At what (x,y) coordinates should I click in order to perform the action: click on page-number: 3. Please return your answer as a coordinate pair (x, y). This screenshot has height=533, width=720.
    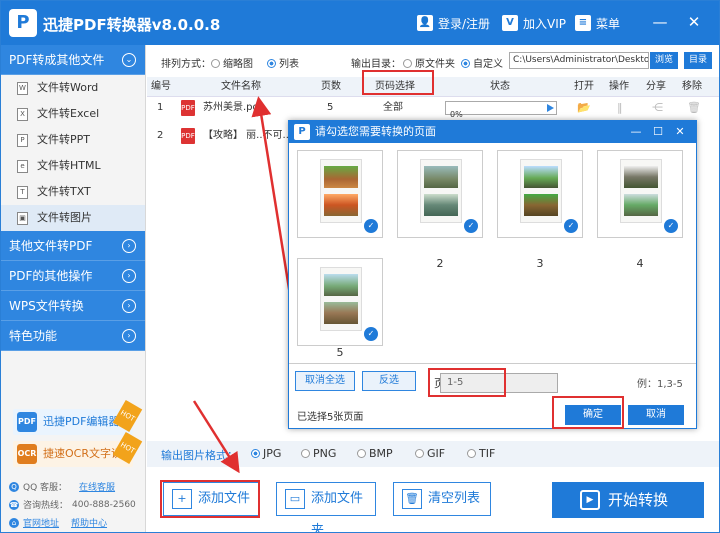
    Looking at the image, I should click on (540, 263).